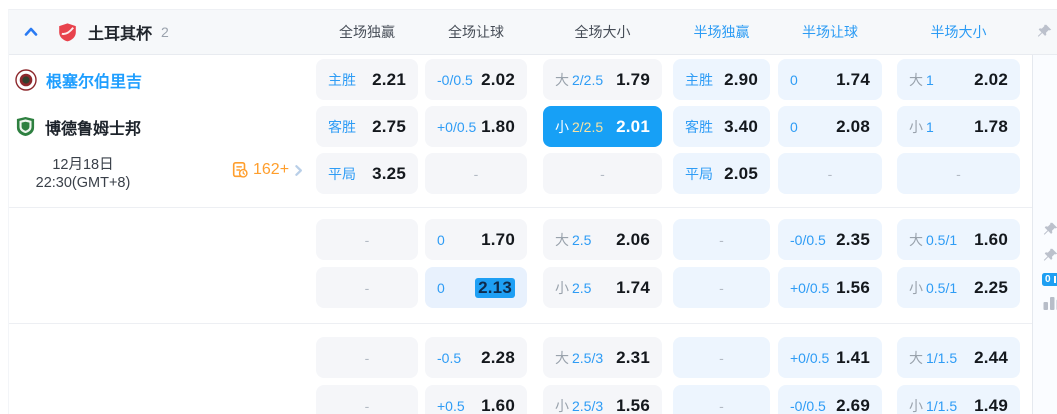 The image size is (1057, 414). What do you see at coordinates (830, 126) in the screenshot?
I see `odds-cell: 0 2.08` at bounding box center [830, 126].